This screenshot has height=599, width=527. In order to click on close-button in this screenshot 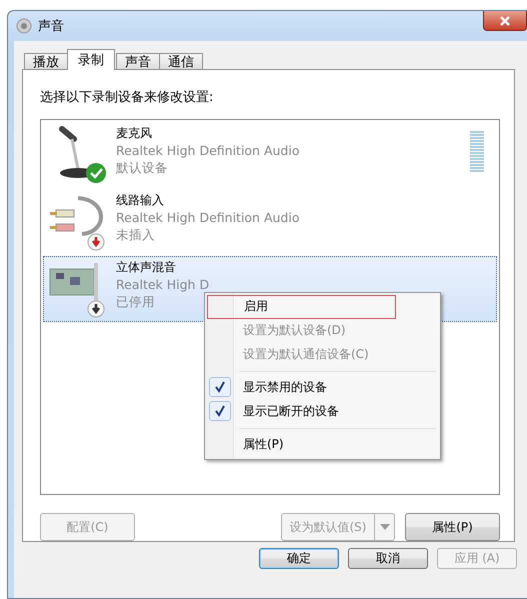, I will do `click(505, 21)`.